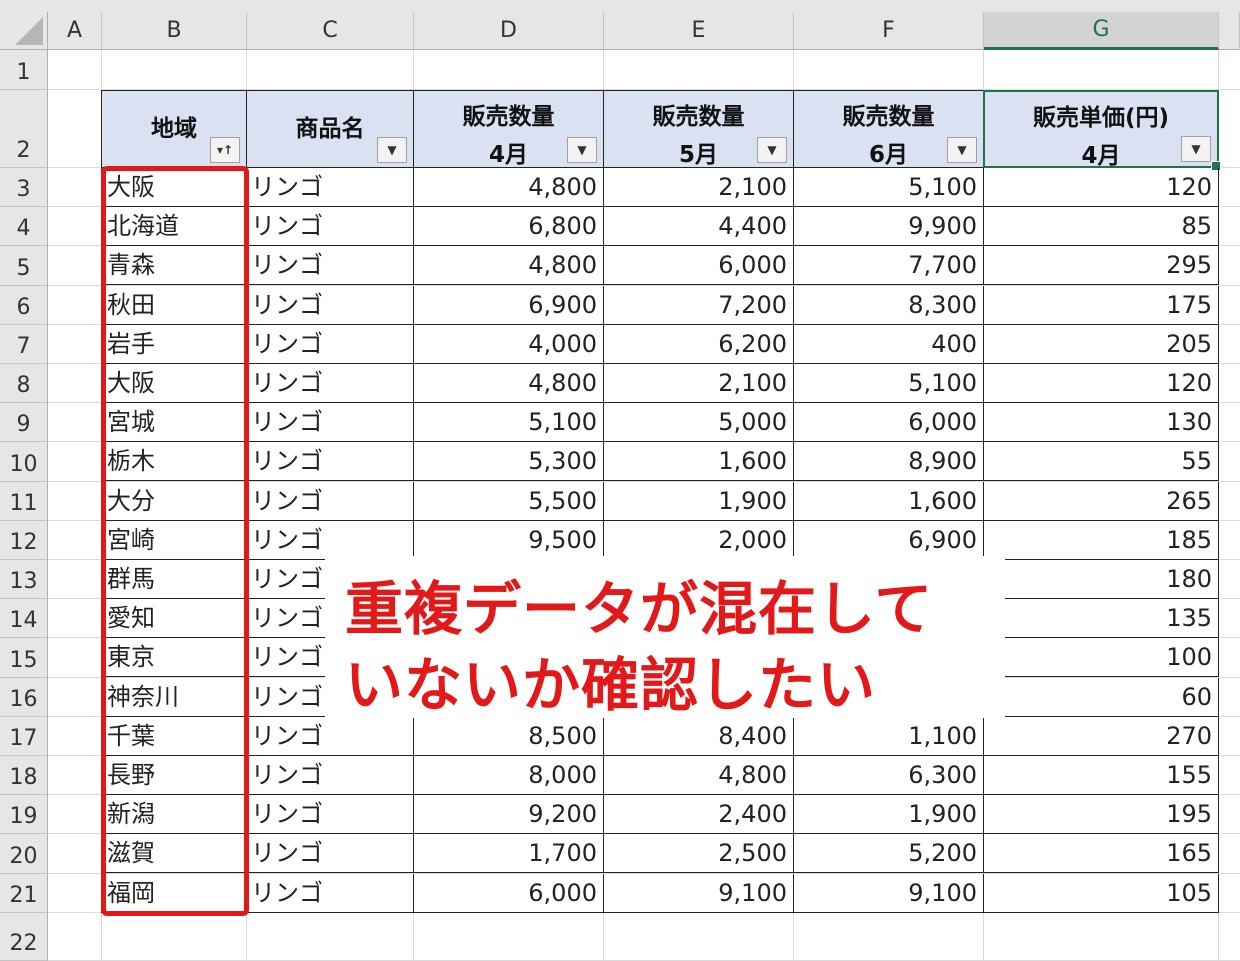 This screenshot has width=1240, height=961. What do you see at coordinates (24, 70) in the screenshot?
I see `row-header-1: 1` at bounding box center [24, 70].